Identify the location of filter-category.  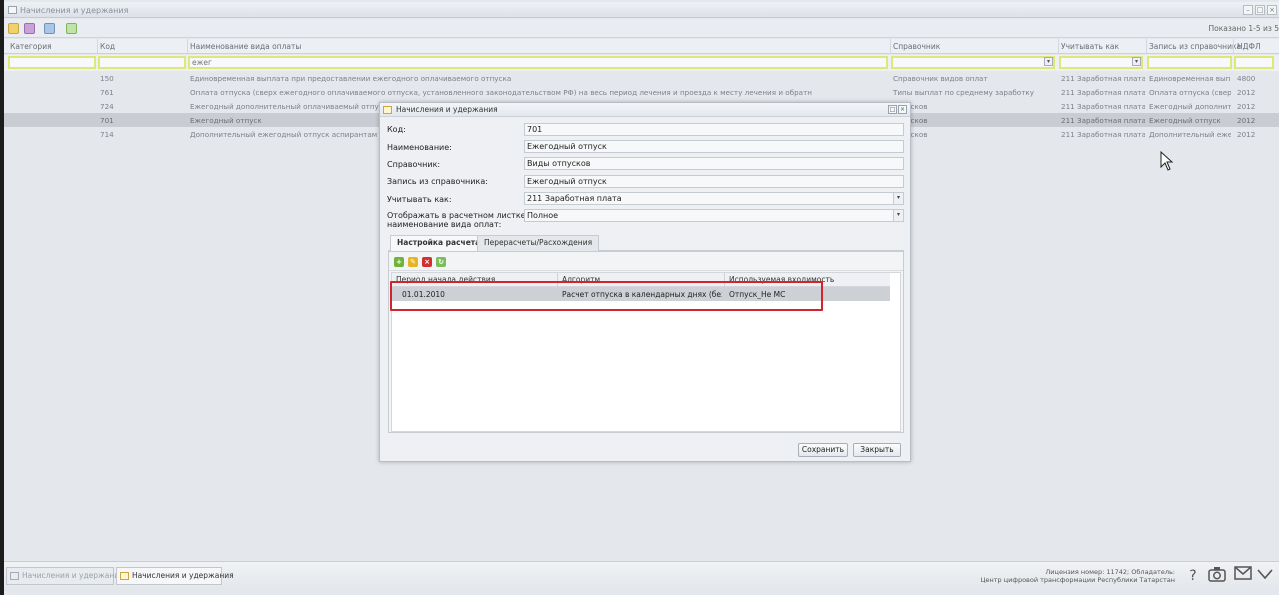
(52, 62).